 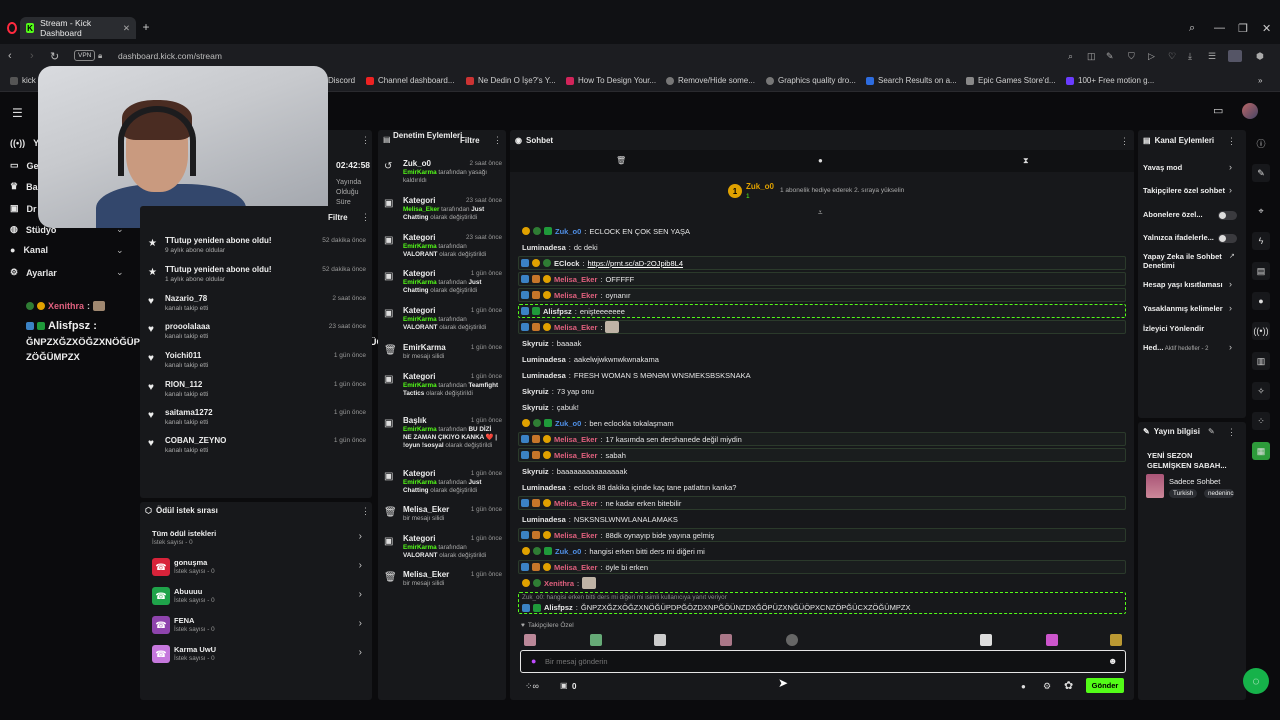 I want to click on pinned-user: Zuk_o0, so click(x=760, y=186).